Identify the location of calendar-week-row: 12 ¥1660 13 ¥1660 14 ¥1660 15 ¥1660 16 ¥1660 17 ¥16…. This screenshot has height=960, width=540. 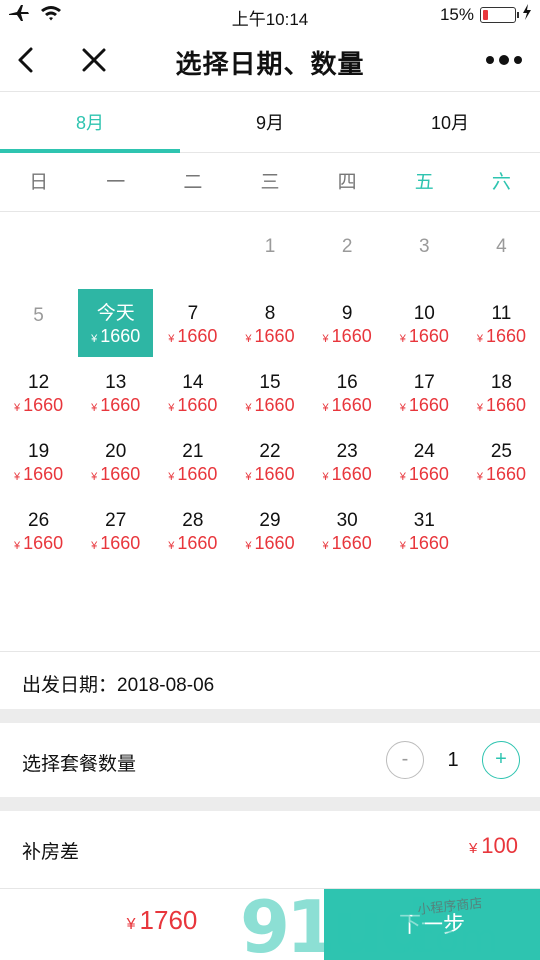
(270, 385).